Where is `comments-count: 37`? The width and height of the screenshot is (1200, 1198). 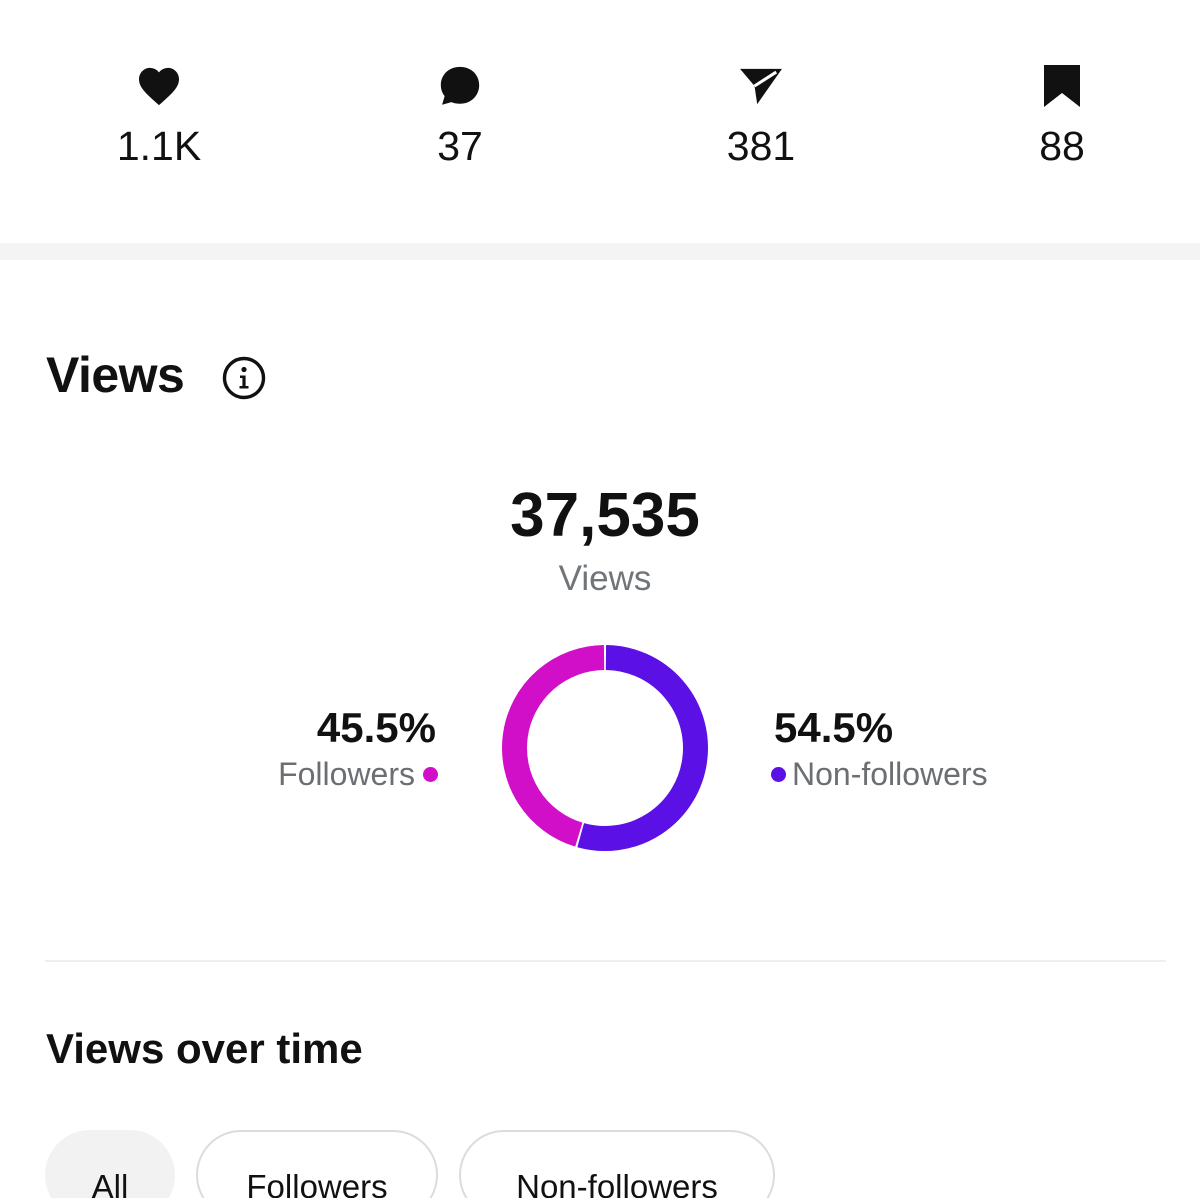
comments-count: 37 is located at coordinates (460, 146).